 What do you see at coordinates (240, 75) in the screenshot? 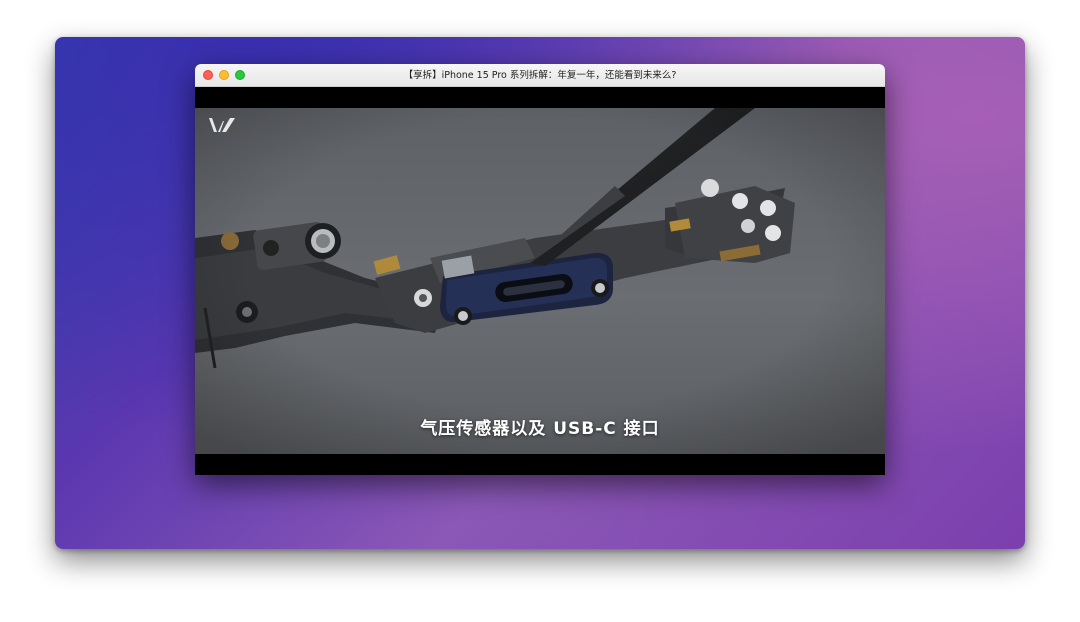
I see `maximize-window-button` at bounding box center [240, 75].